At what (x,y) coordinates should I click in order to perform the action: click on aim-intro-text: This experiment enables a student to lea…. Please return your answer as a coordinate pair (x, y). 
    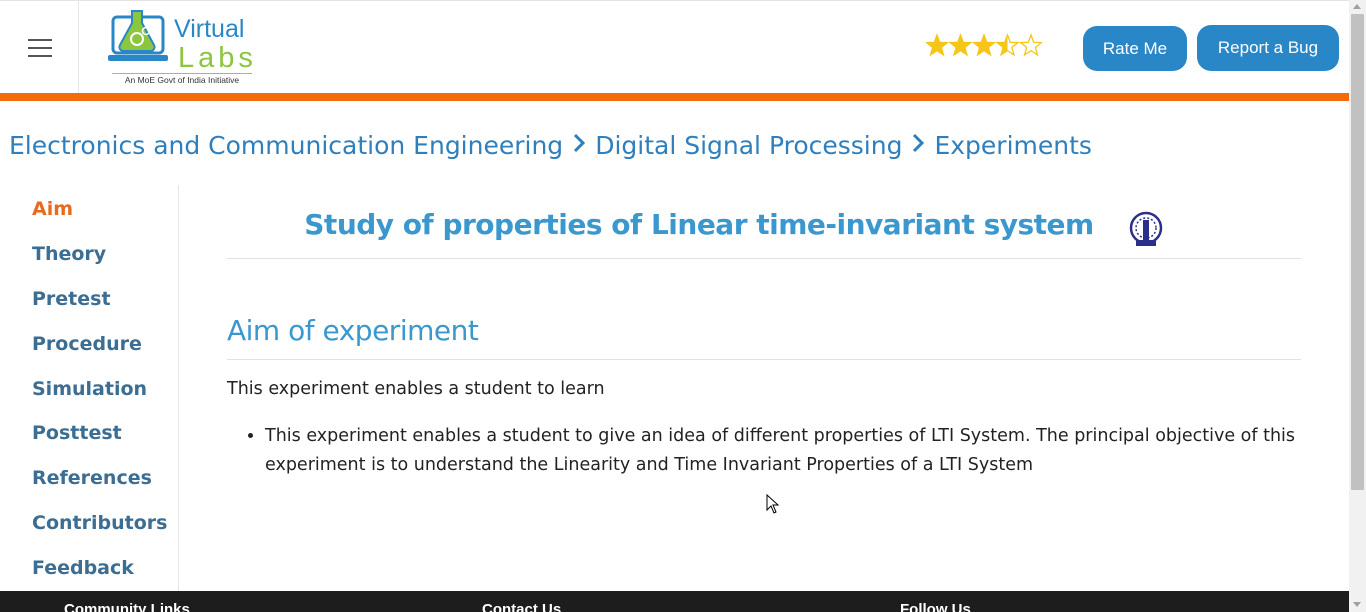
    Looking at the image, I should click on (416, 389).